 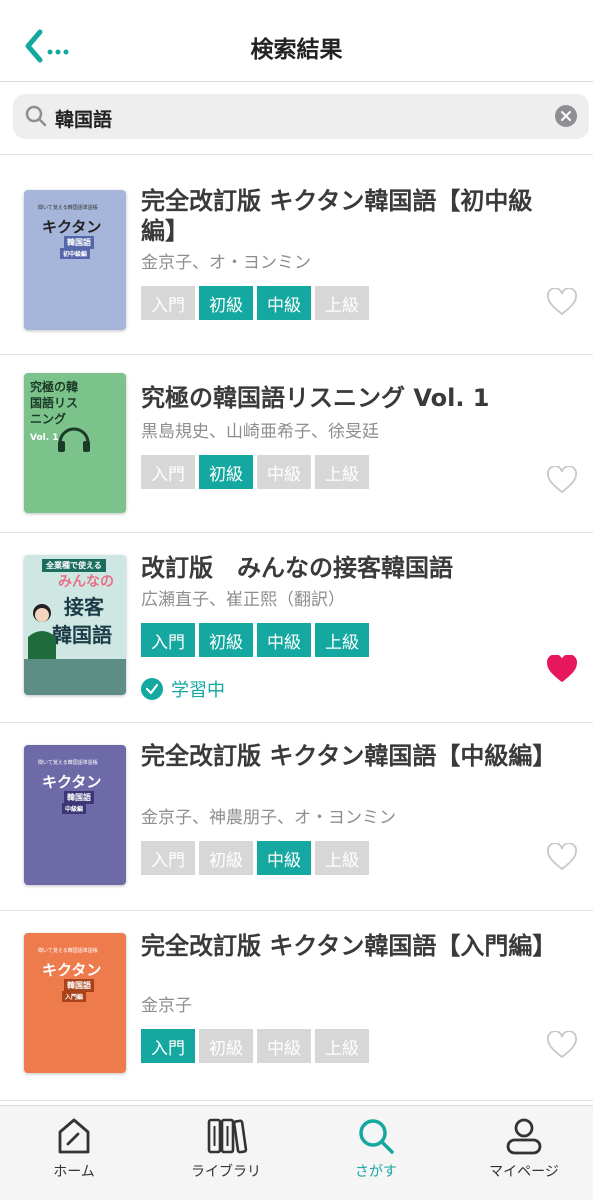 What do you see at coordinates (74, 1172) in the screenshot?
I see `tab-label: ホーム` at bounding box center [74, 1172].